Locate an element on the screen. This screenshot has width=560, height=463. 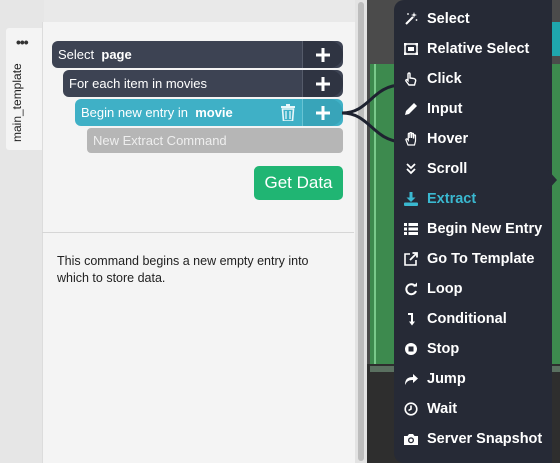
menu-item-click: Click is located at coordinates (478, 79).